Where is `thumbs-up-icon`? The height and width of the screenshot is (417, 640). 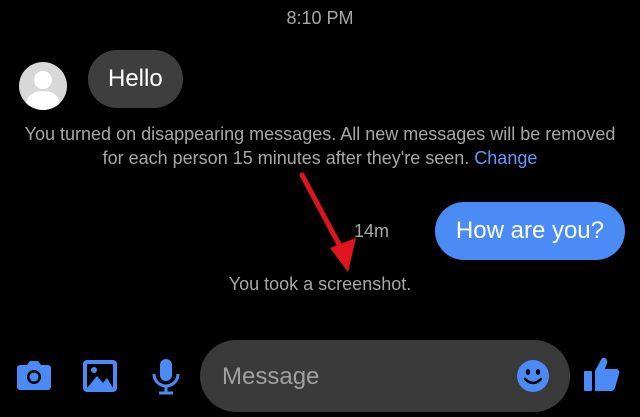
thumbs-up-icon is located at coordinates (602, 374).